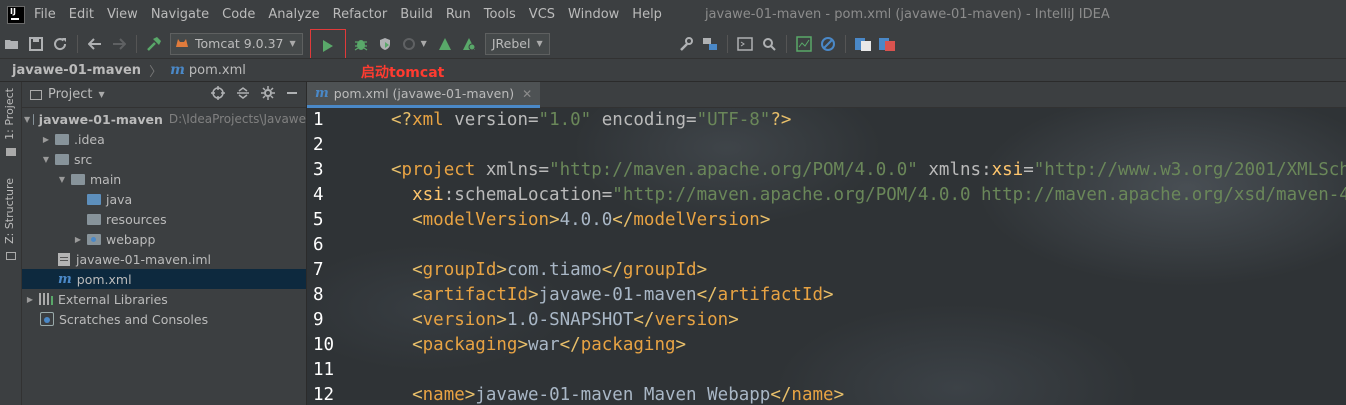  What do you see at coordinates (469, 44) in the screenshot?
I see `jrebel-debug-icon` at bounding box center [469, 44].